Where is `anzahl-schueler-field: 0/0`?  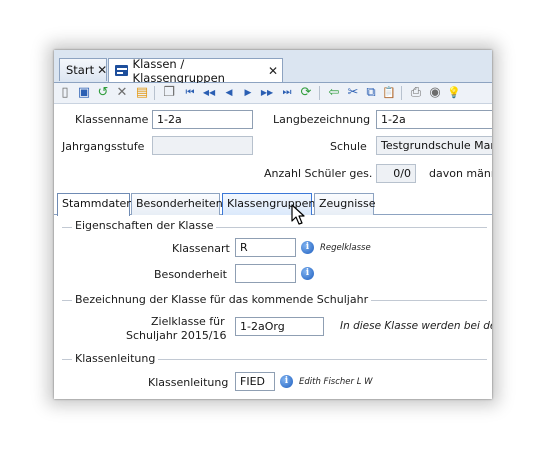
anzahl-schueler-field: 0/0 is located at coordinates (396, 173).